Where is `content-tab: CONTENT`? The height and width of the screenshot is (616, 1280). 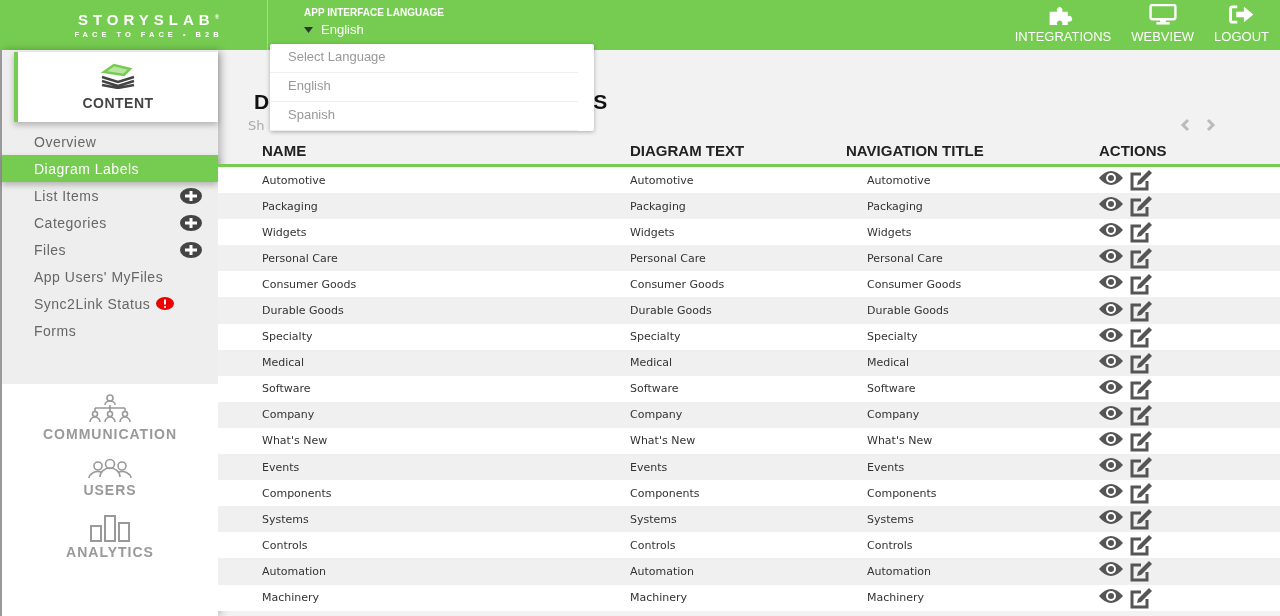 content-tab: CONTENT is located at coordinates (116, 87).